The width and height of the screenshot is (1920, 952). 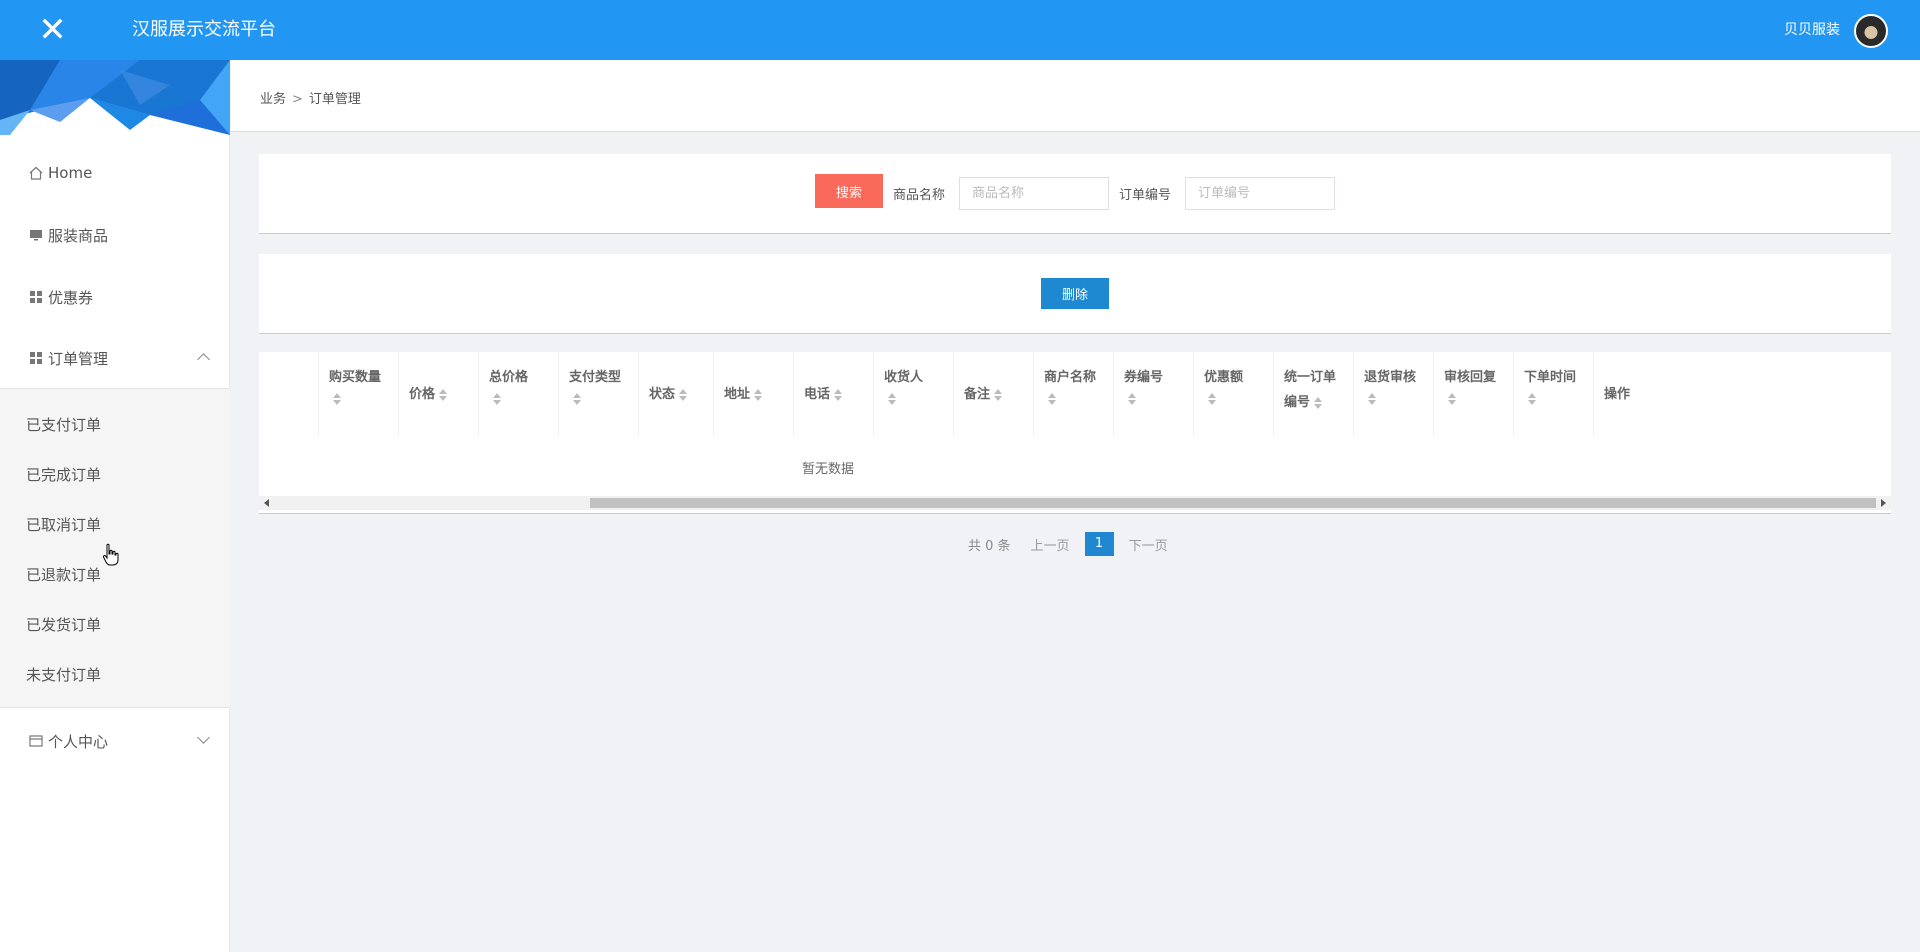 What do you see at coordinates (1099, 544) in the screenshot?
I see `page-number-button: 1` at bounding box center [1099, 544].